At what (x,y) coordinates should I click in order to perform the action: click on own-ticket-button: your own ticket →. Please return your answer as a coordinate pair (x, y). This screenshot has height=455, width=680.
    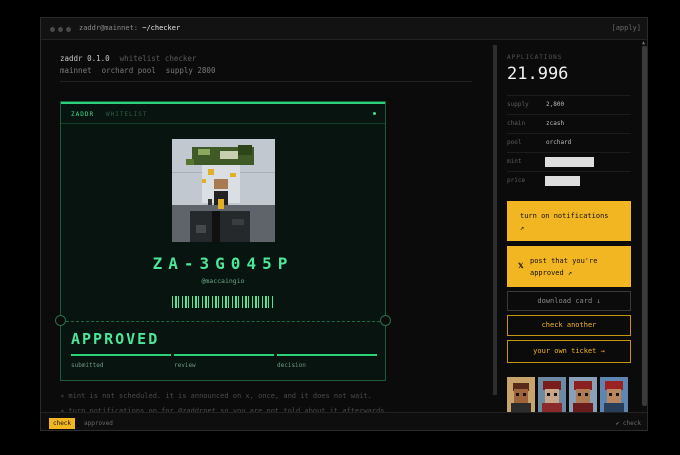
    Looking at the image, I should click on (569, 351).